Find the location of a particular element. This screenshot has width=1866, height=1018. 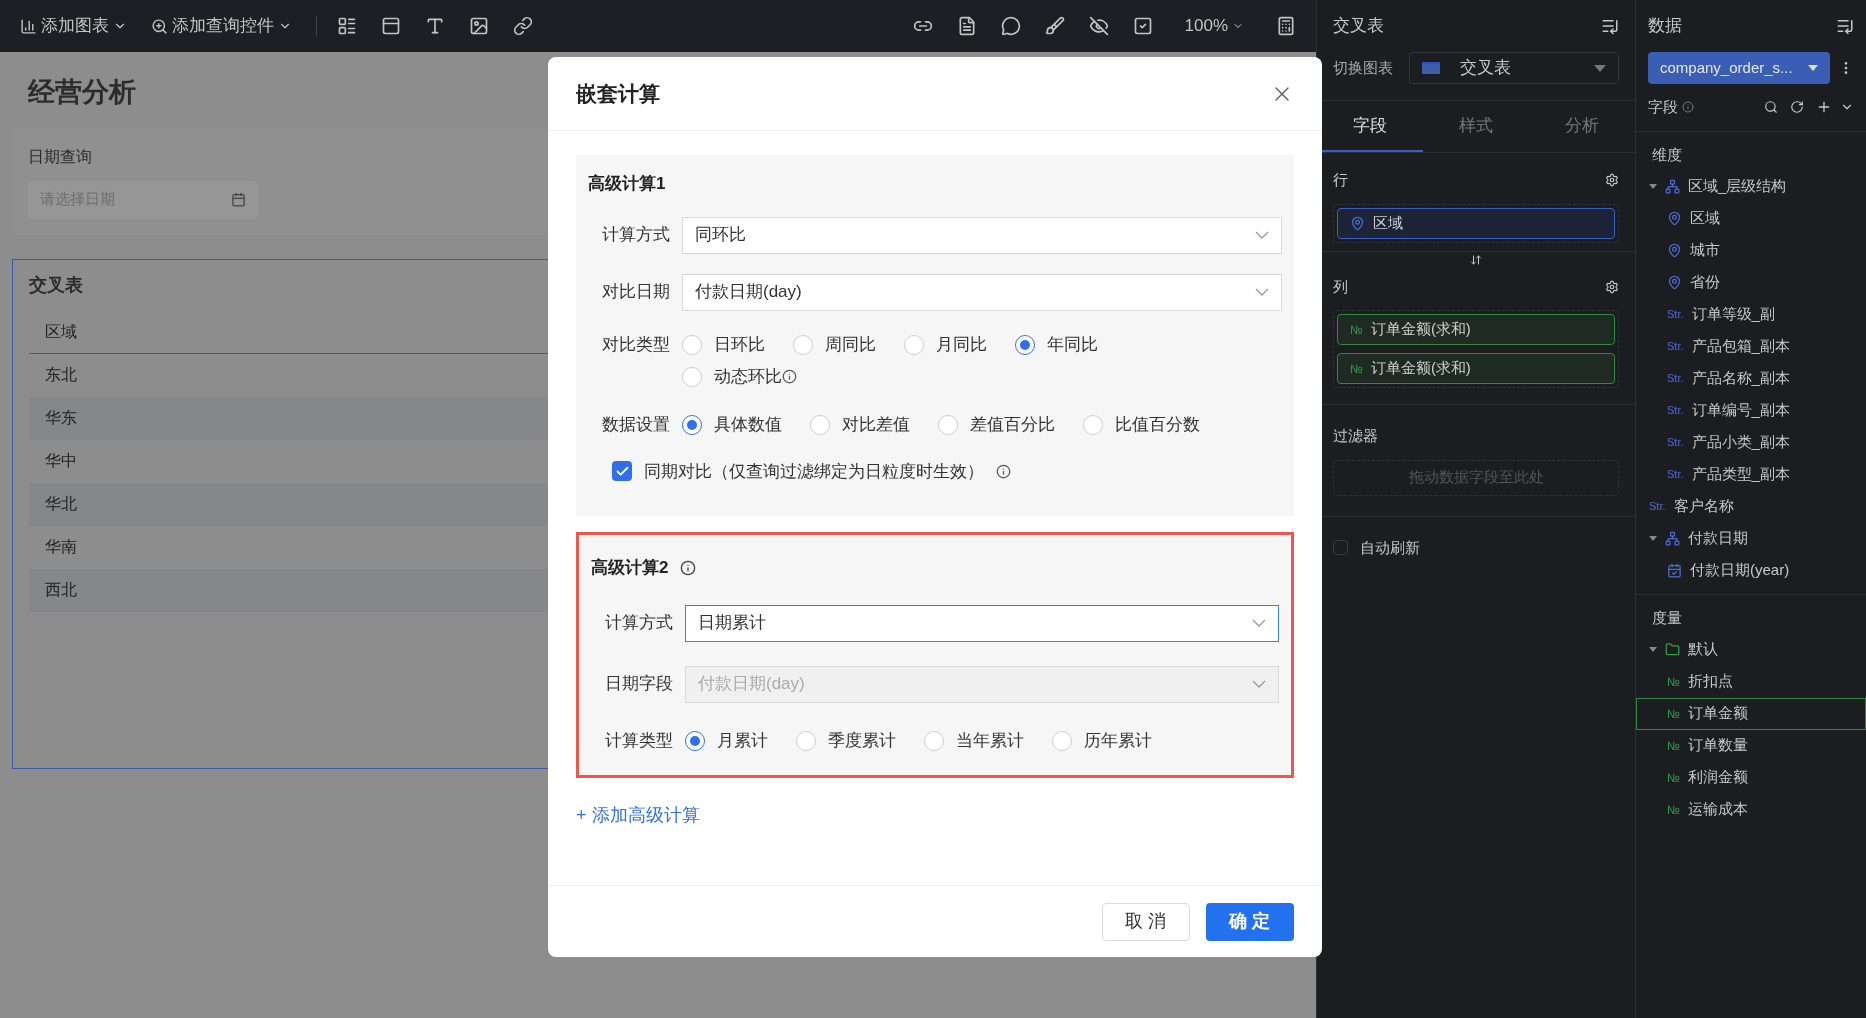

radio-option: 动态环比 is located at coordinates (739, 376).